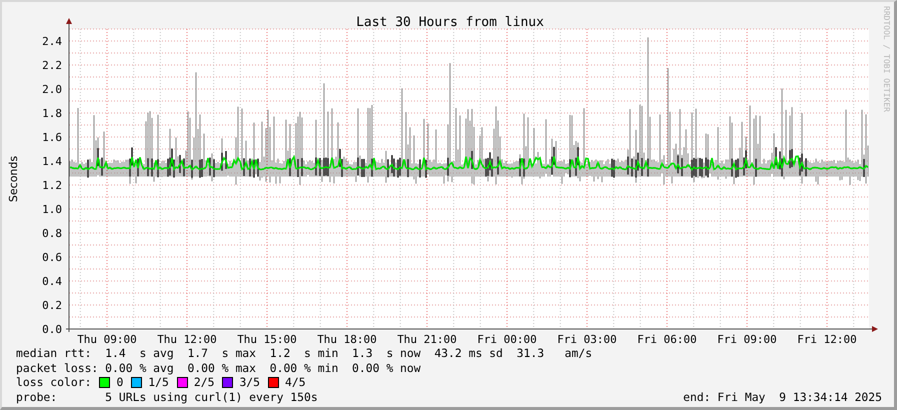  I want to click on y-tick-label: 1.8, so click(52, 113).